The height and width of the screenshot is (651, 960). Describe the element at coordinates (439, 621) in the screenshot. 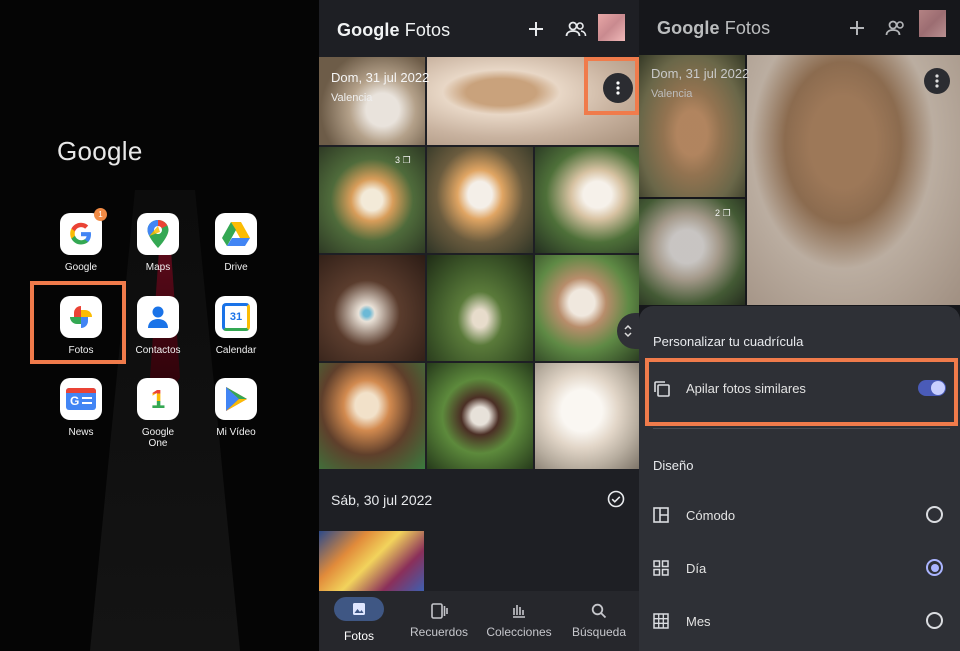

I see `nav-recuerdos: Recuerdos` at that location.